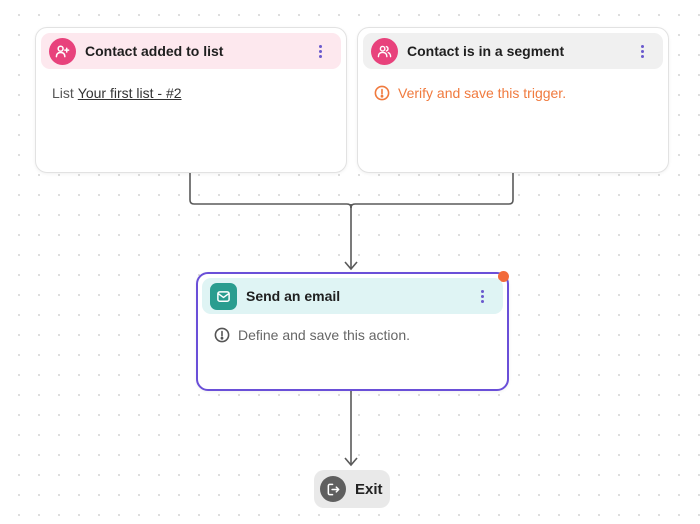 The height and width of the screenshot is (524, 700). I want to click on trigger-card-header: Contact is in a segment, so click(513, 51).